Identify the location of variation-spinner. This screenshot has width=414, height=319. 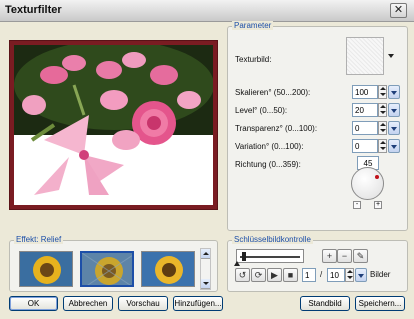
(382, 146).